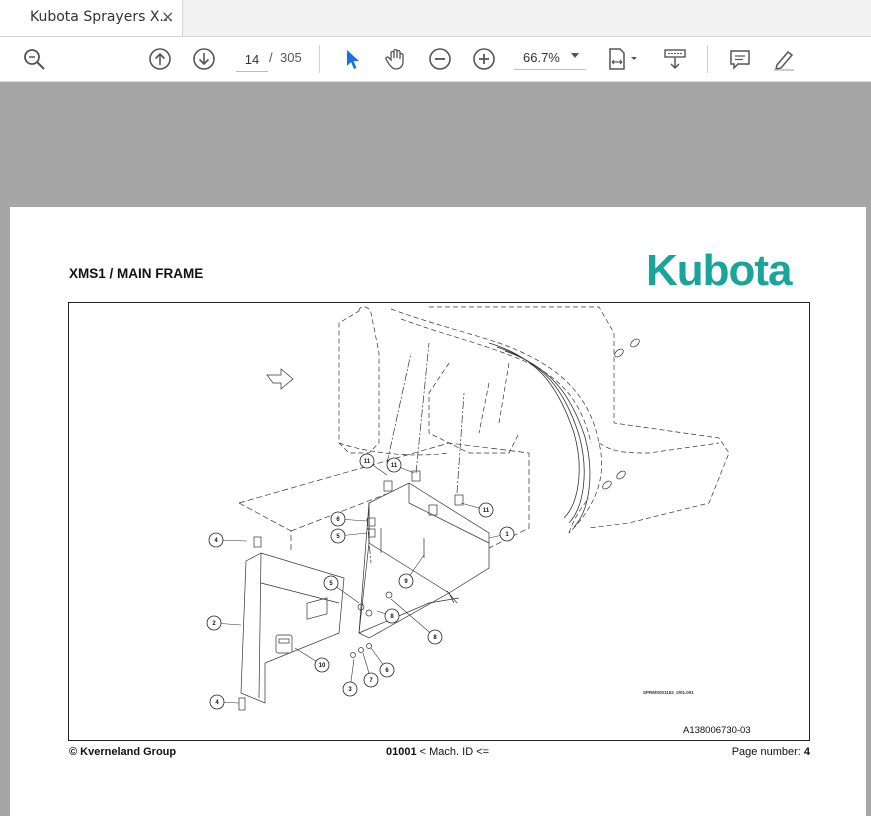 The height and width of the screenshot is (816, 871). I want to click on page-number-input, so click(252, 59).